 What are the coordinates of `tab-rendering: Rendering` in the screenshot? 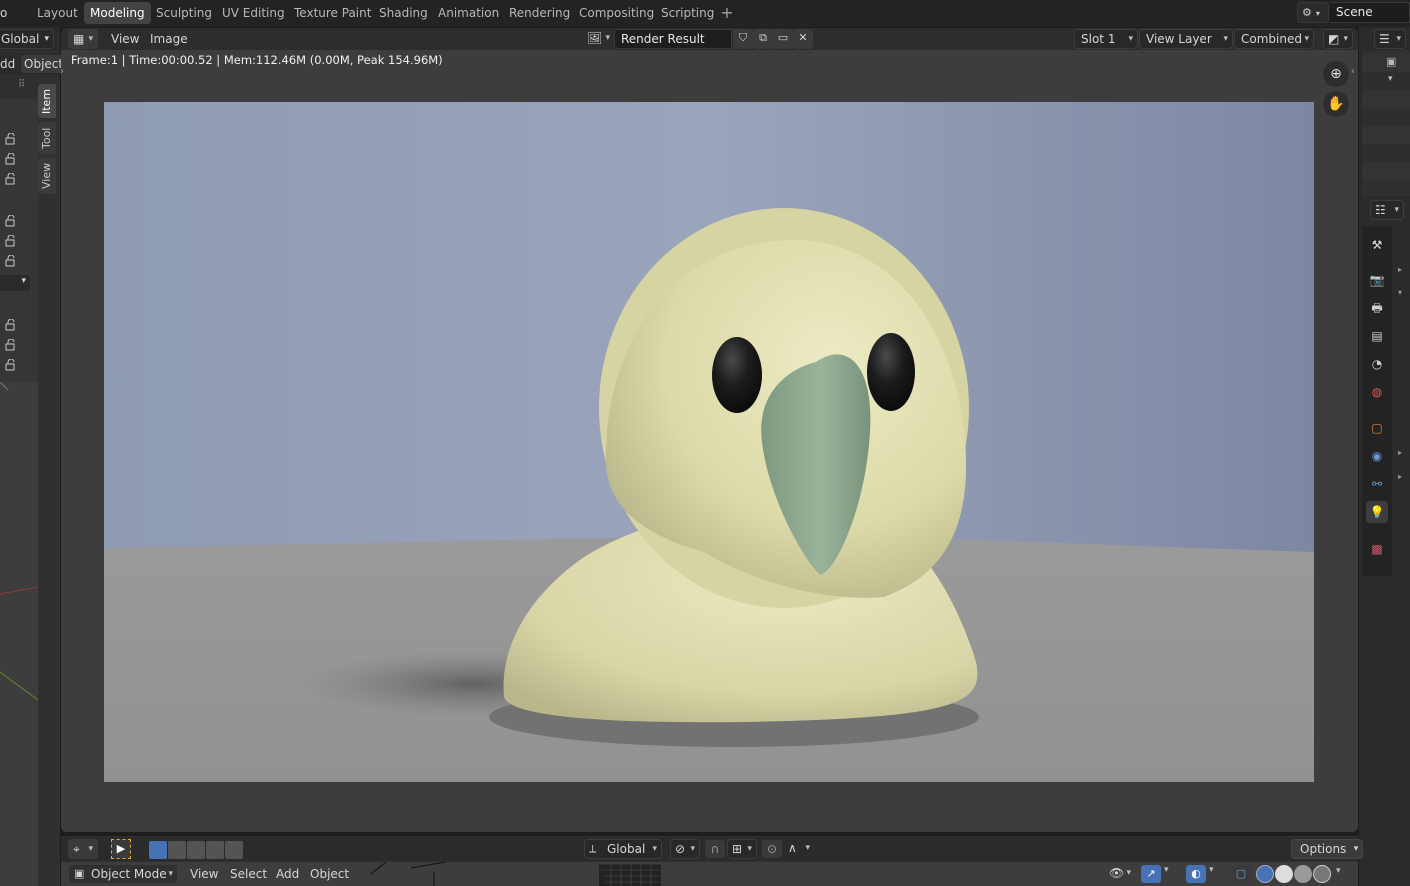 It's located at (539, 13).